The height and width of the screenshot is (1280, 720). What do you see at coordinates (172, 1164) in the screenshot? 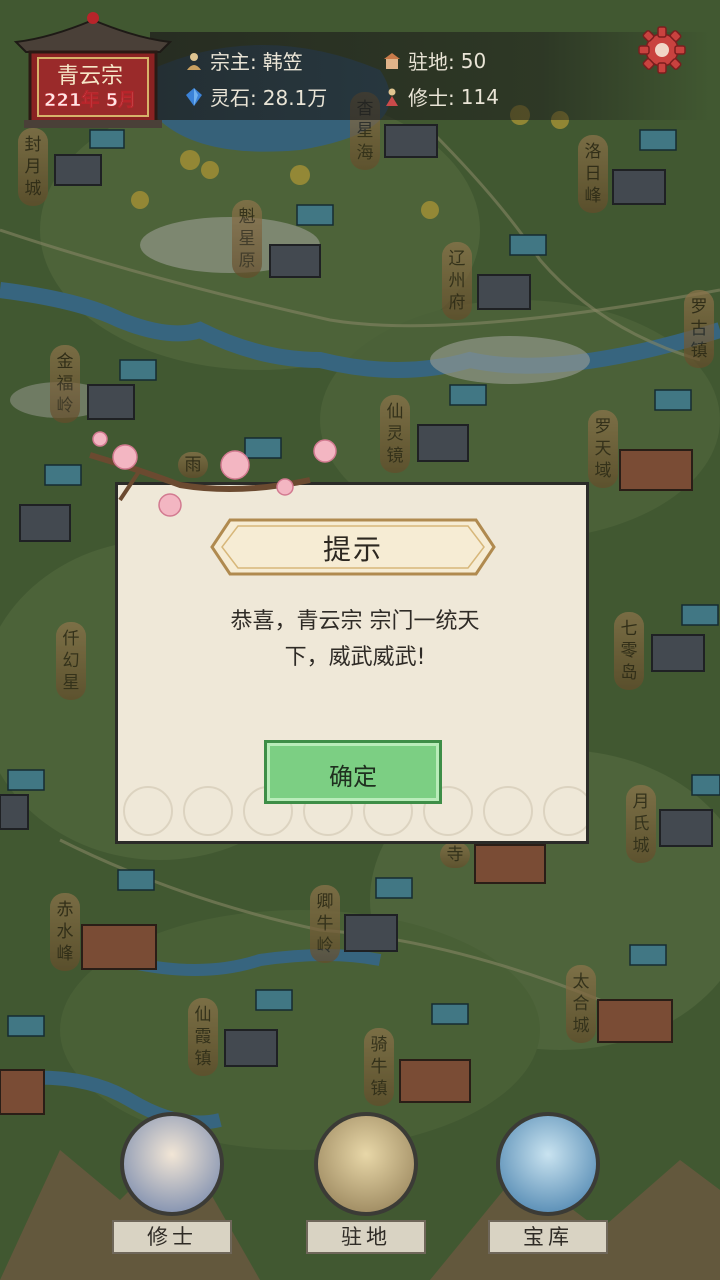
I see `cultivator-portrait` at bounding box center [172, 1164].